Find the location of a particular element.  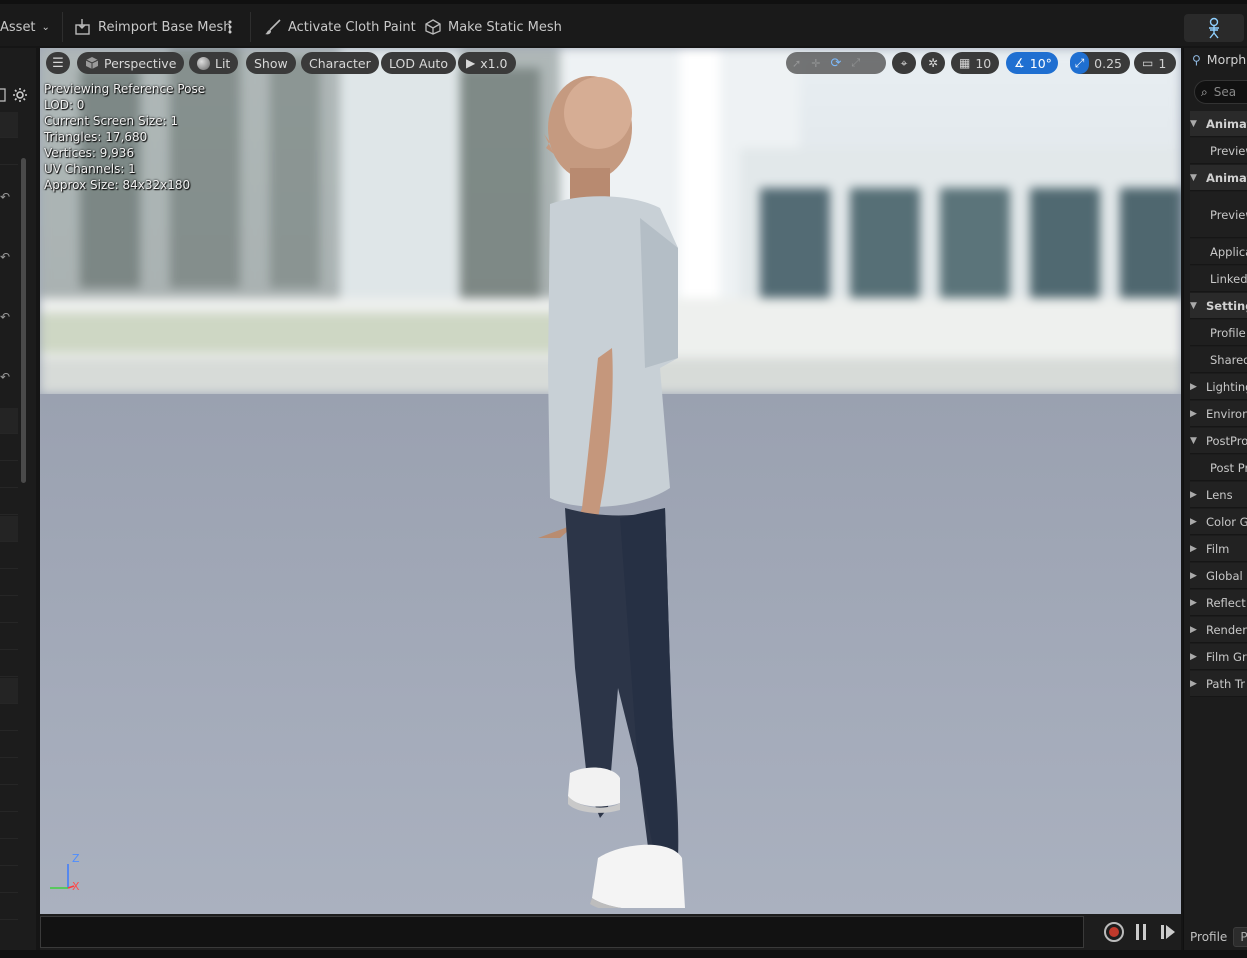

left-panel-scrollbar is located at coordinates (23, 320).